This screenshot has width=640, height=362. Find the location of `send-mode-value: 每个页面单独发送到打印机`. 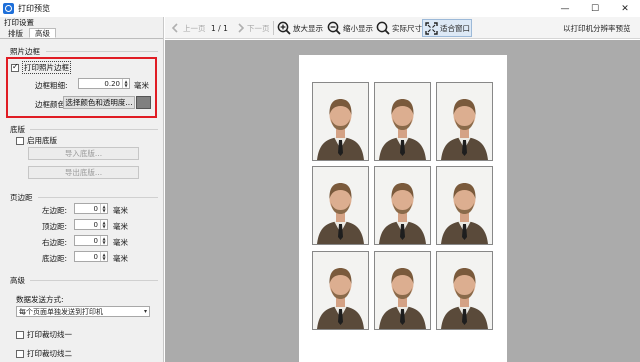

send-mode-value: 每个页面单独发送到打印机 is located at coordinates (61, 311).